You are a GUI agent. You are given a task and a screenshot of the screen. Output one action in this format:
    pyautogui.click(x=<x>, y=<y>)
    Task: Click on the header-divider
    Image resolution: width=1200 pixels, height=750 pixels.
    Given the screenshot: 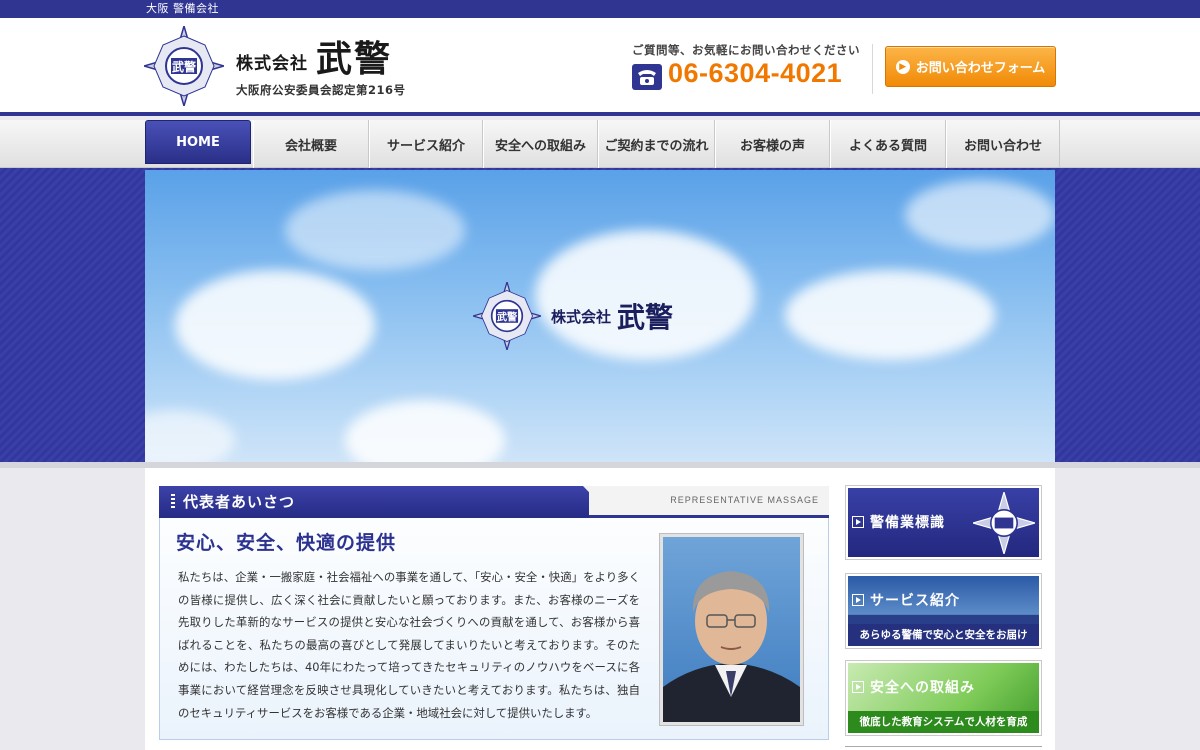 What is the action you would take?
    pyautogui.click(x=872, y=69)
    